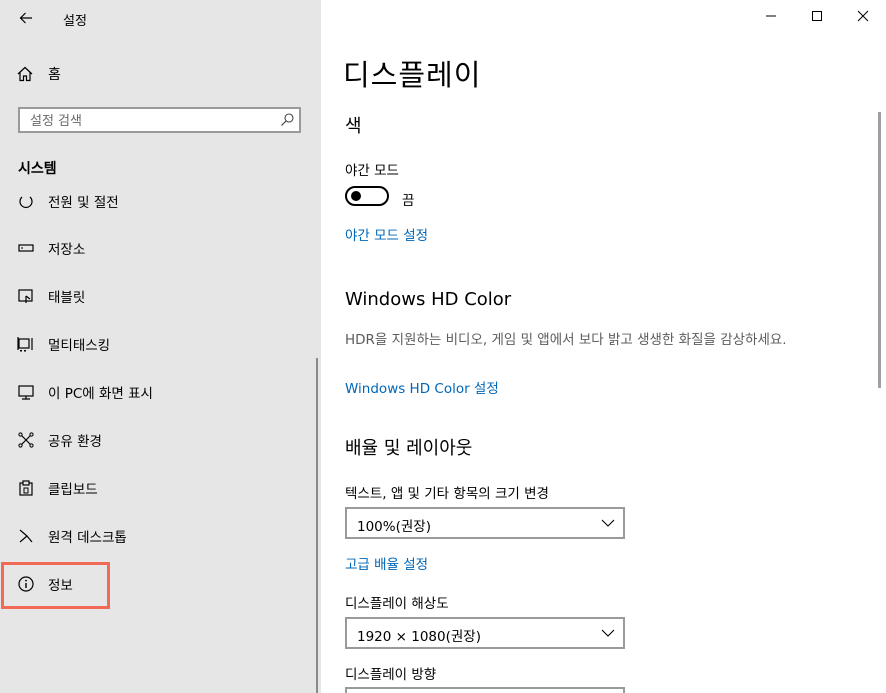 The width and height of the screenshot is (886, 693). Describe the element at coordinates (447, 494) in the screenshot. I see `text-size-label: 텍스트, 앱 및 기타 항목의 크기 변경` at that location.